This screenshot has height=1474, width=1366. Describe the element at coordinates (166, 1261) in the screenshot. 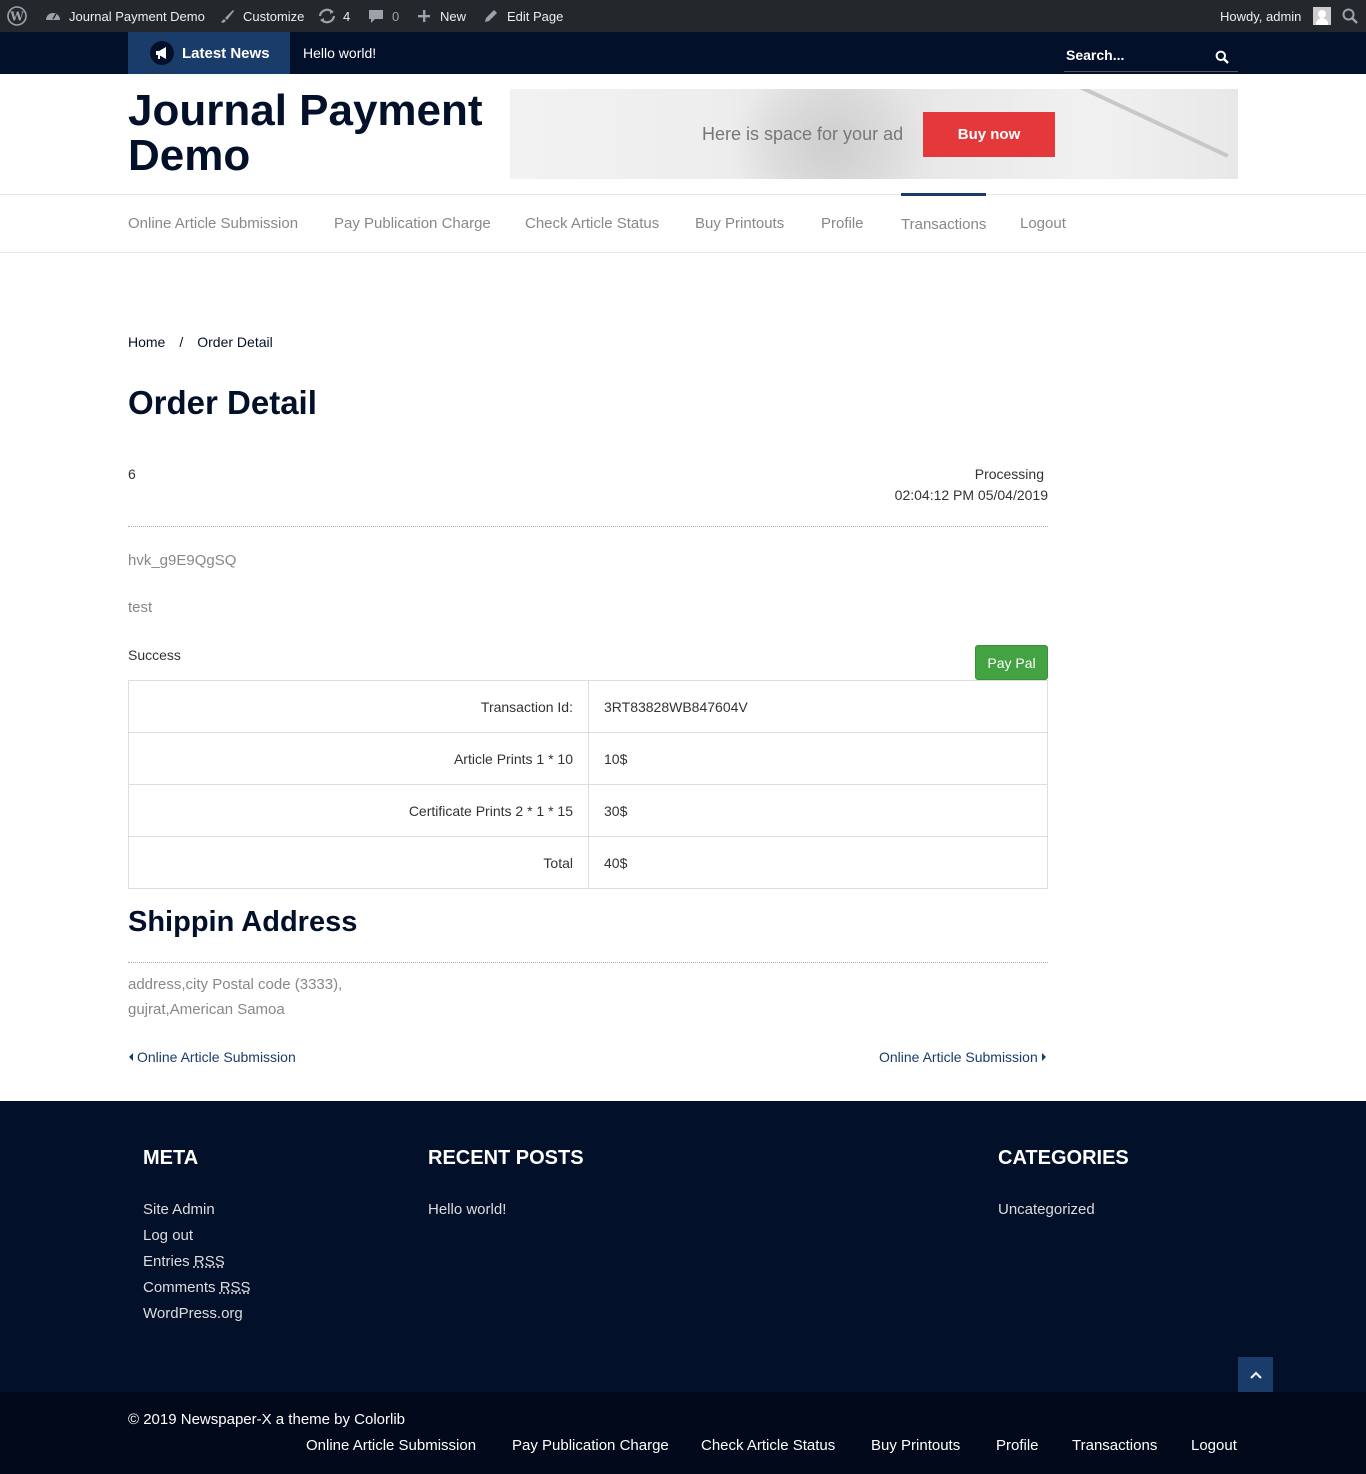

I see `entries-label: Entries` at that location.